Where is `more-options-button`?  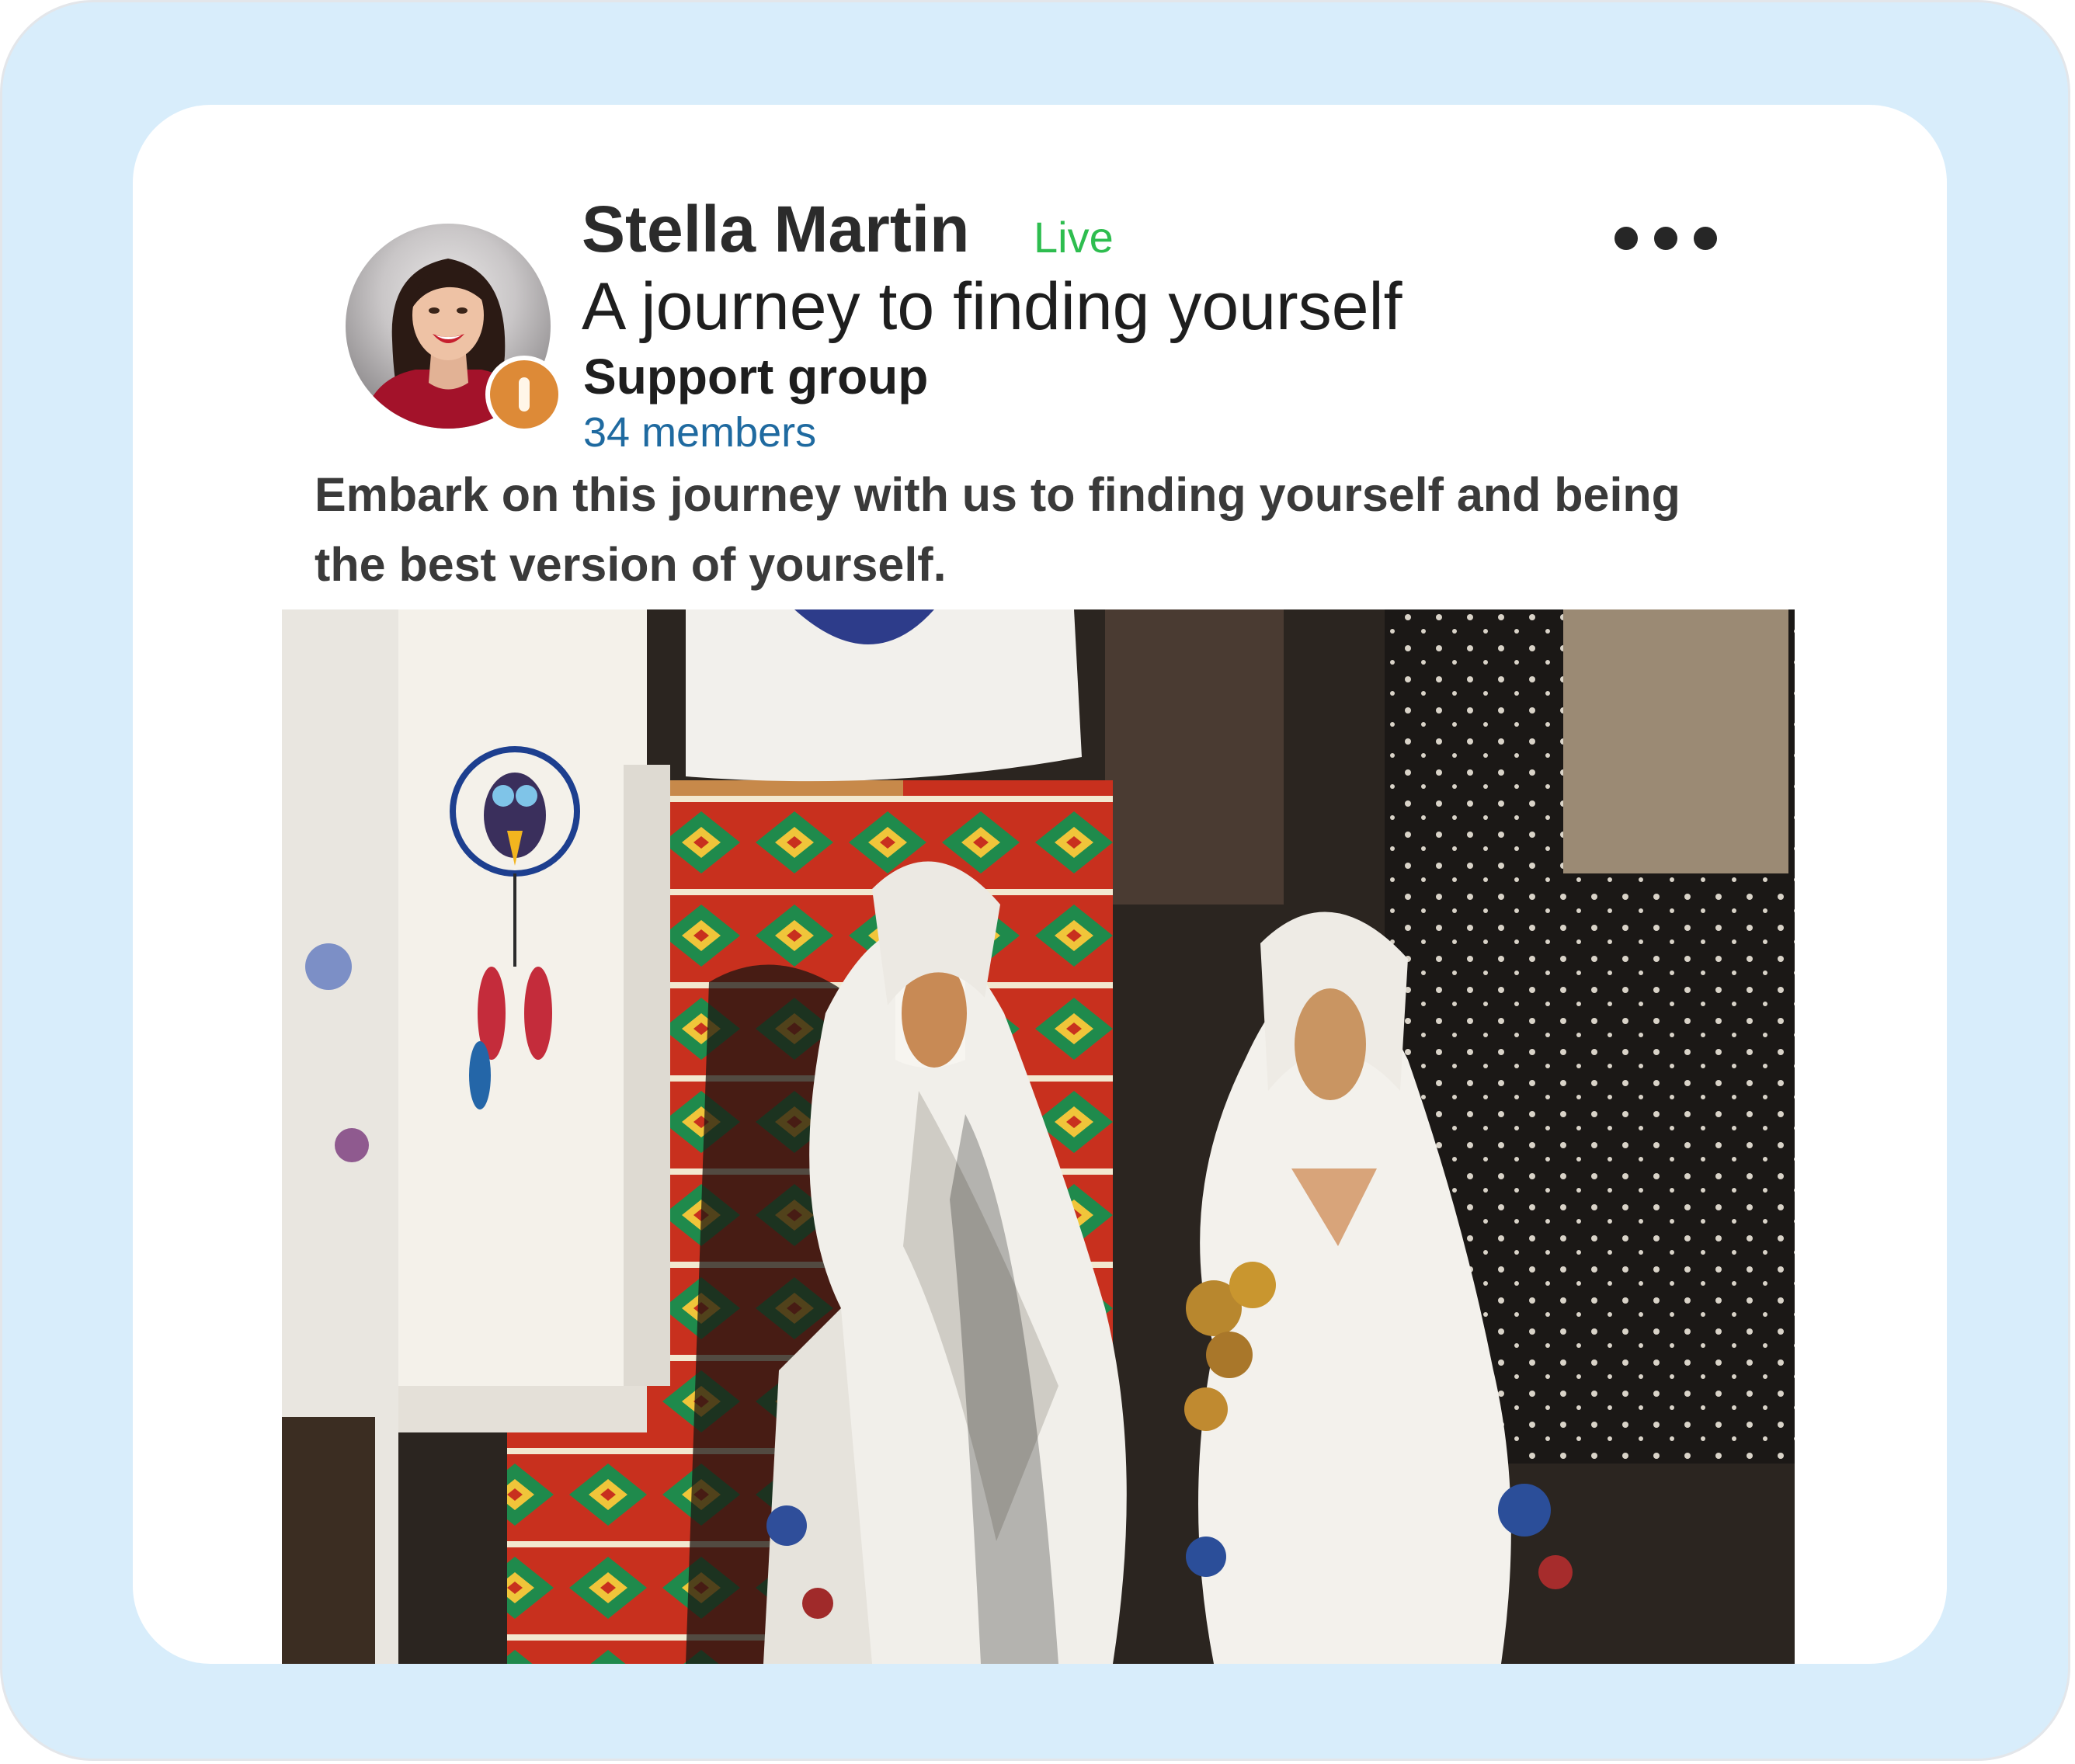
more-options-button is located at coordinates (1666, 239).